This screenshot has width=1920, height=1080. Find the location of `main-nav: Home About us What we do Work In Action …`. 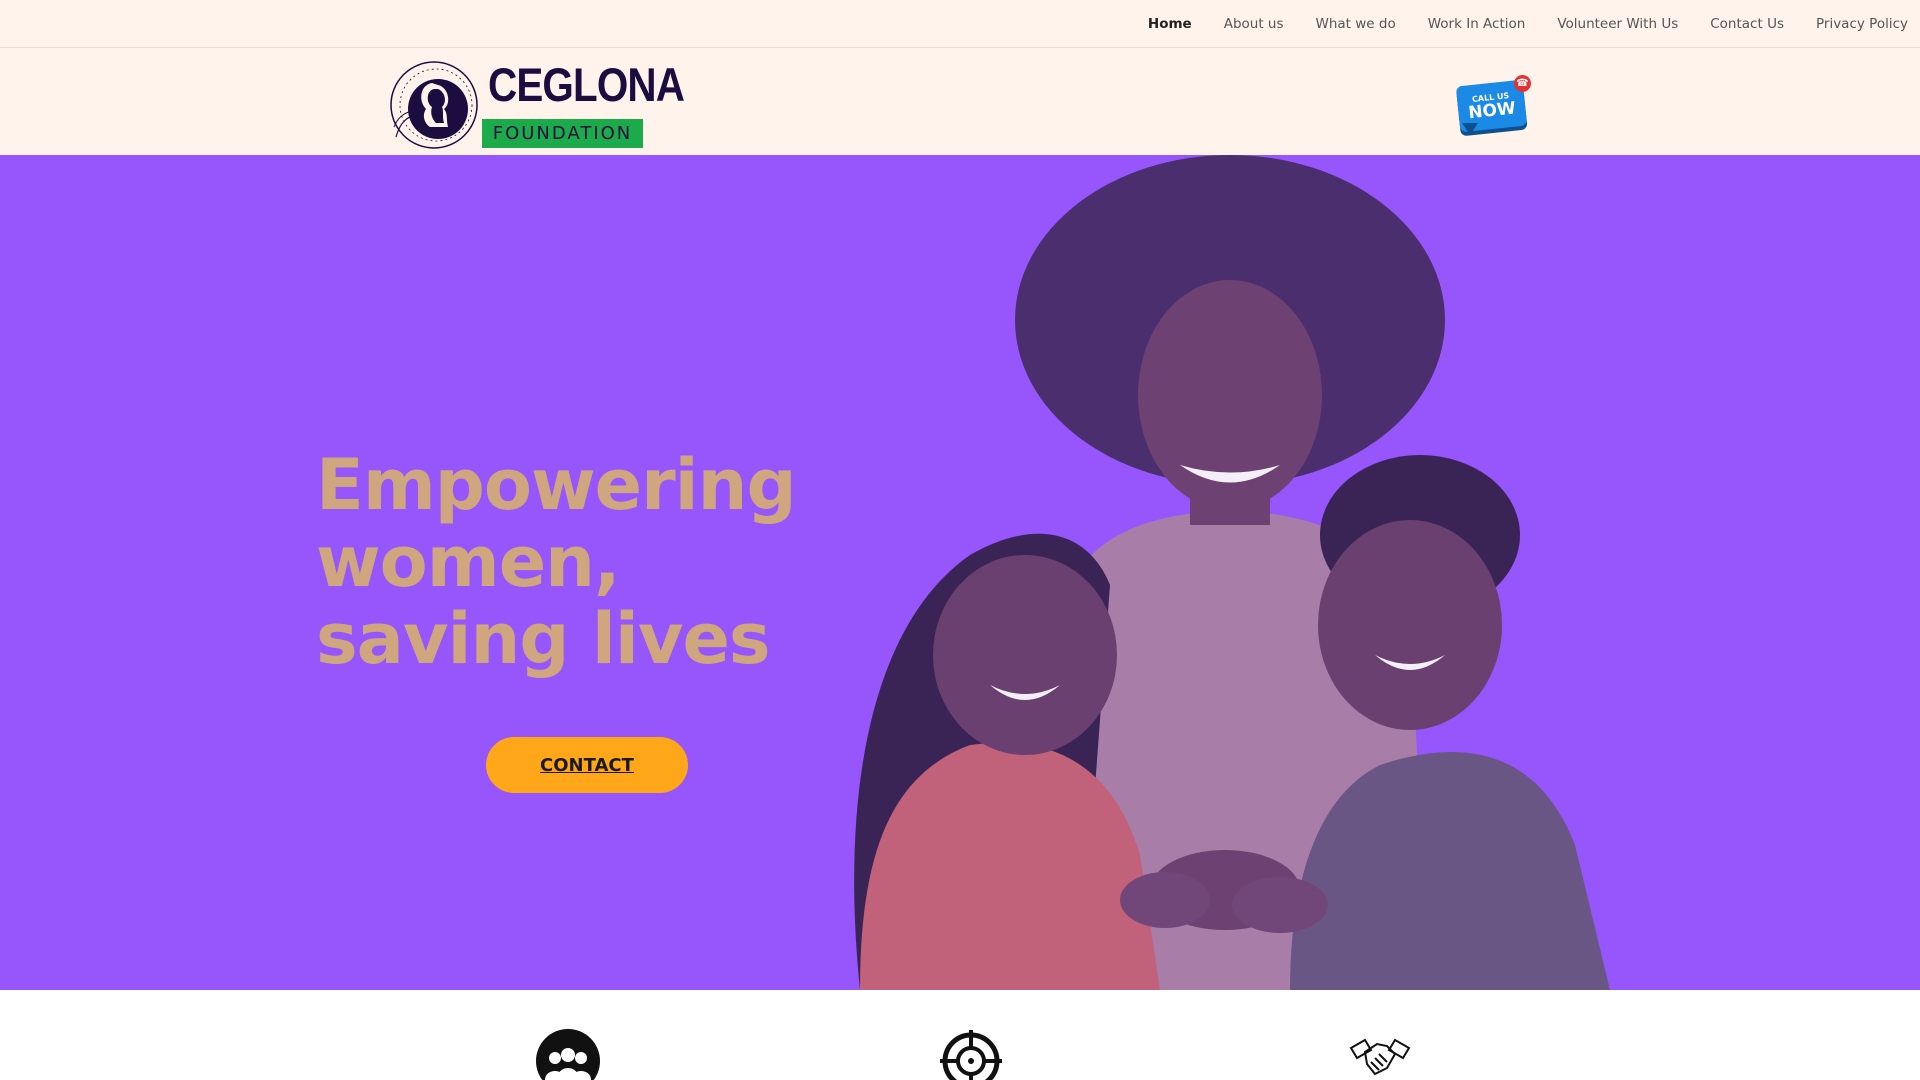

main-nav: Home About us What we do Work In Action … is located at coordinates (1518, 23).